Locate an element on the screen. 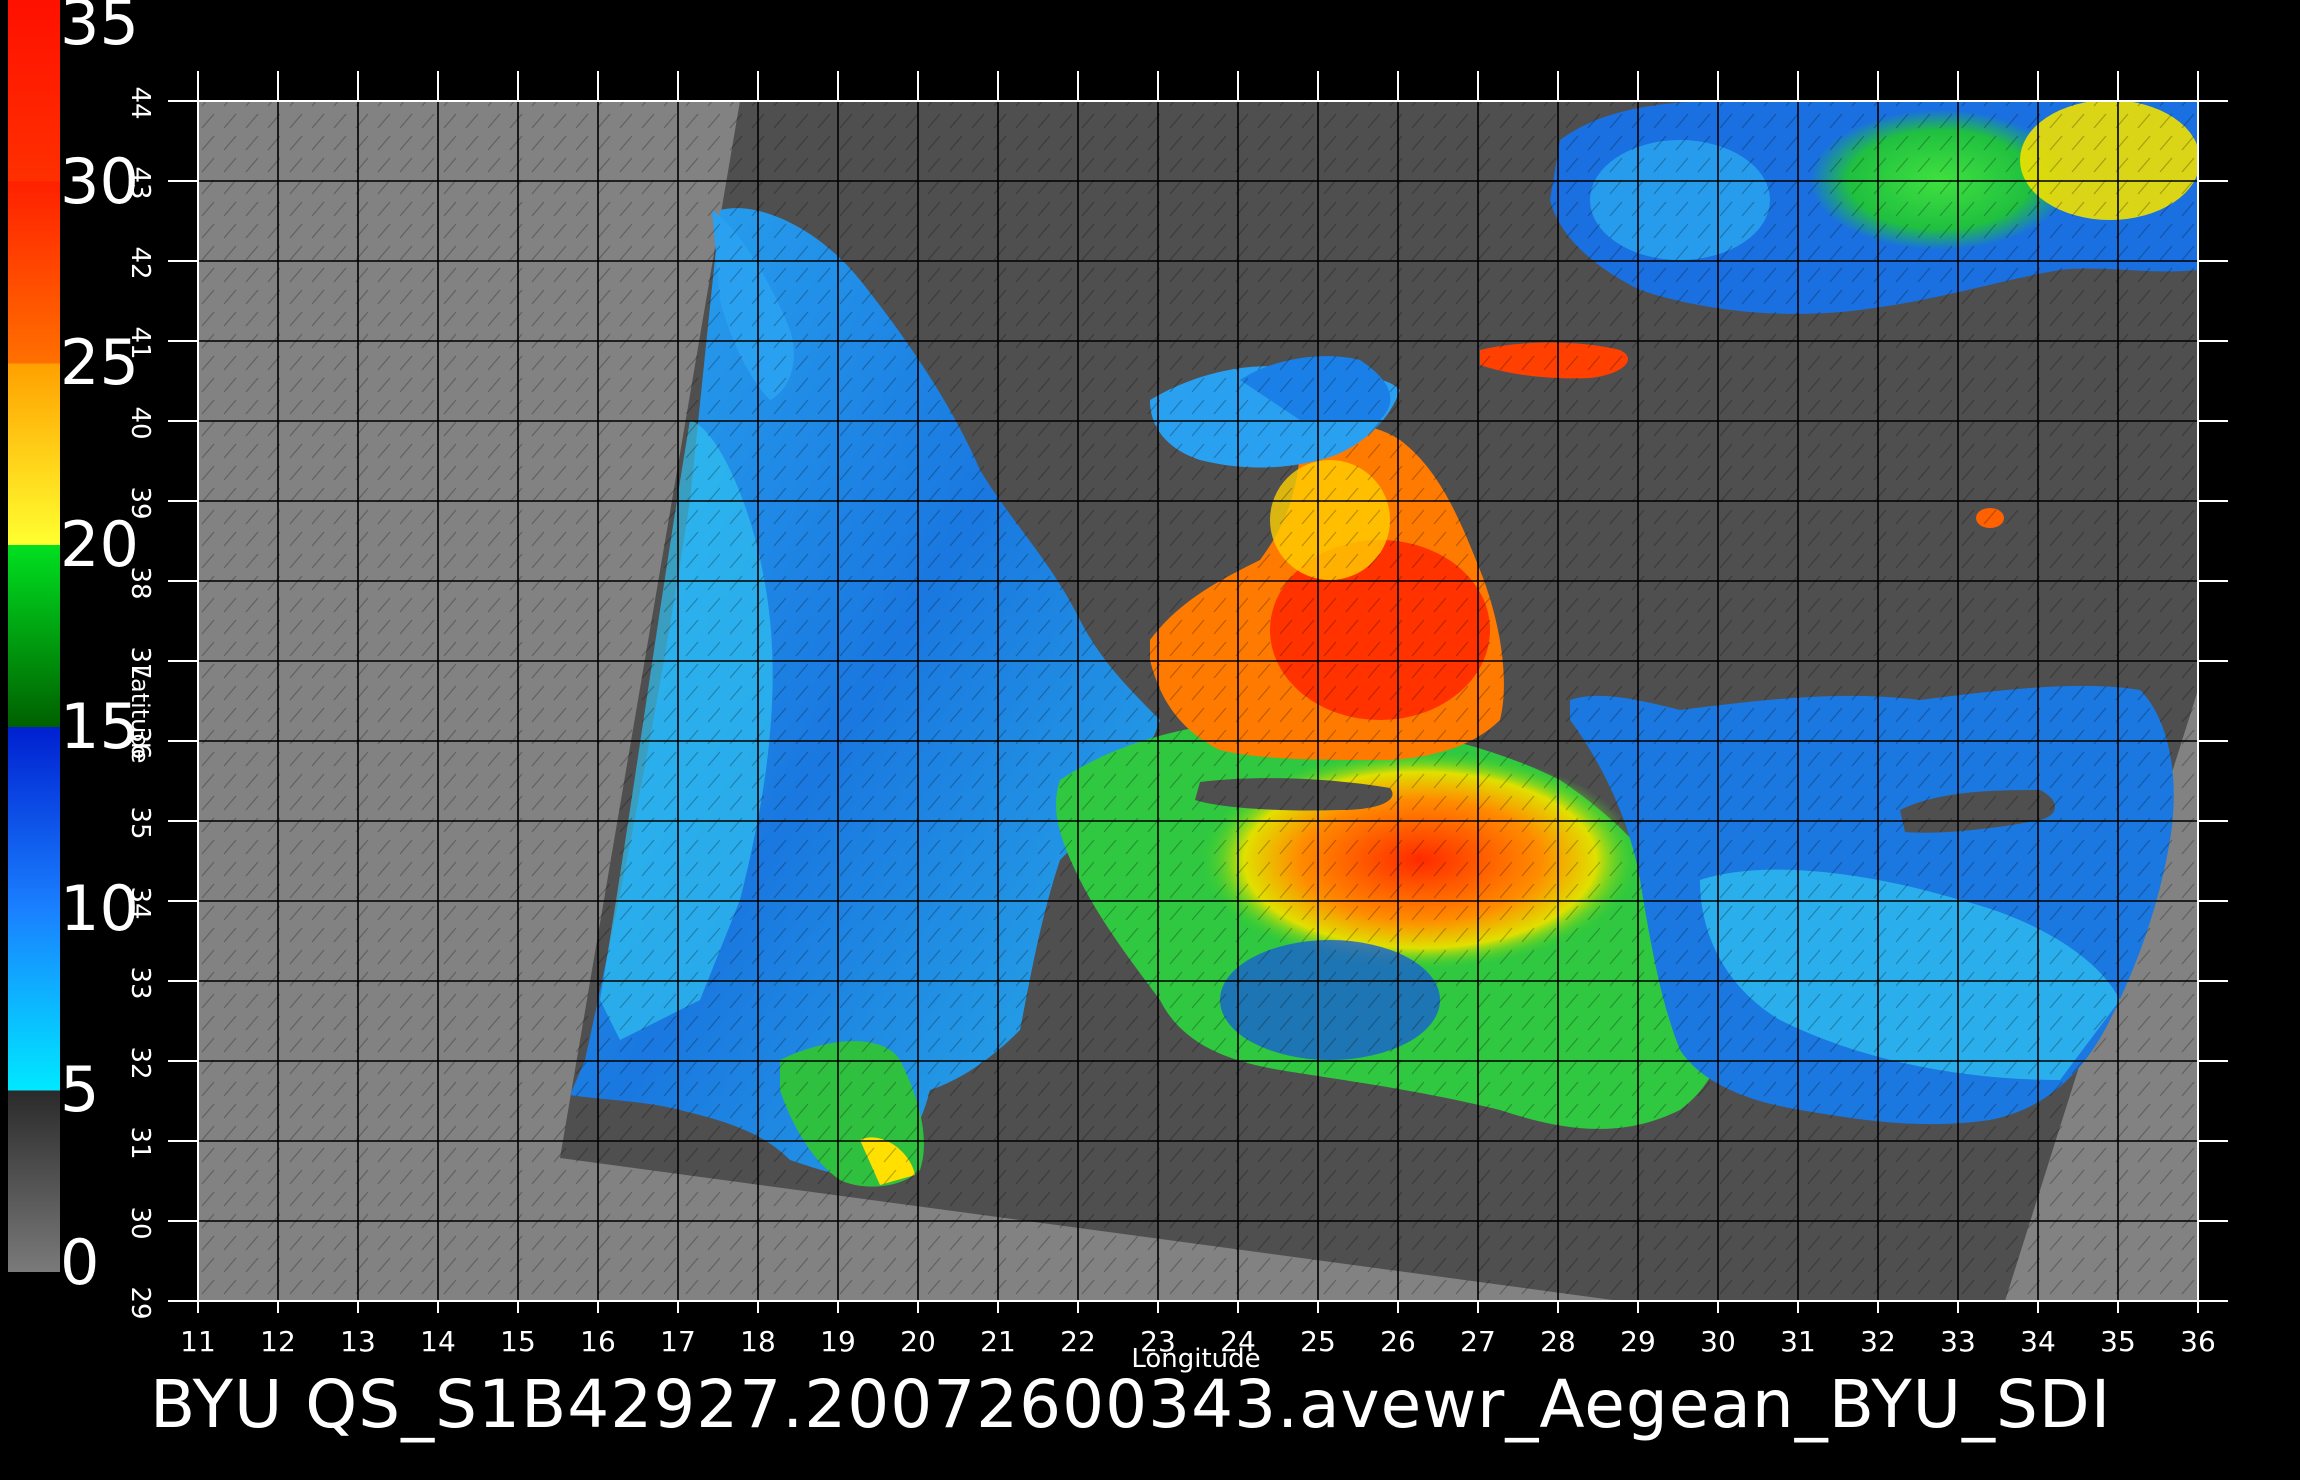 Image resolution: width=2300 pixels, height=1480 pixels. colorbar is located at coordinates (34, 636).